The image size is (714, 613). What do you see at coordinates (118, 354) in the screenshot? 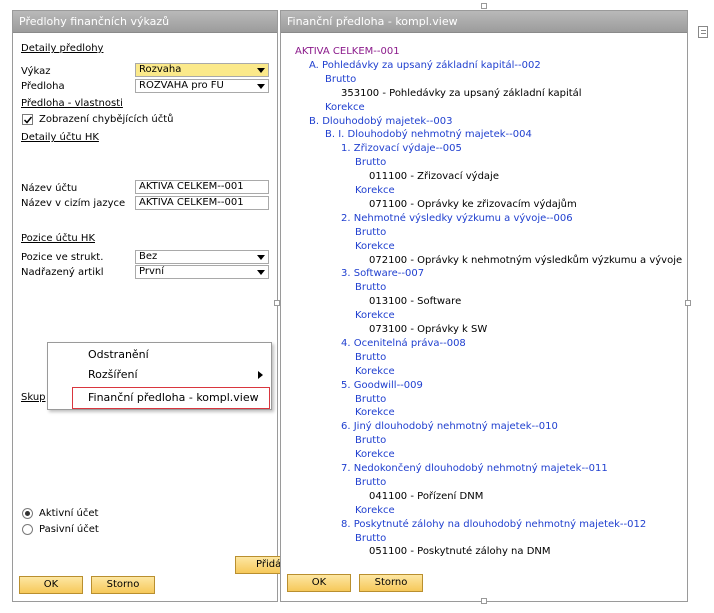
I see `menu-item-remove-label: Odstranění` at bounding box center [118, 354].